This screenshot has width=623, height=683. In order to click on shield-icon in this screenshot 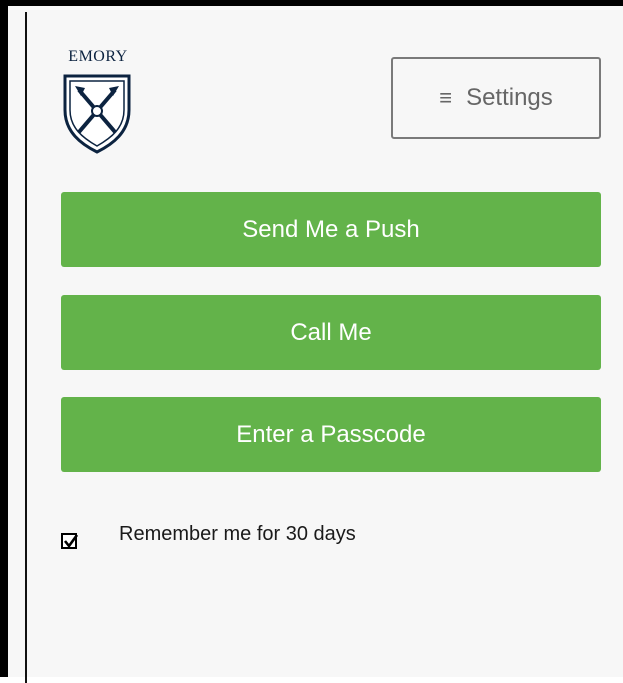, I will do `click(97, 114)`.